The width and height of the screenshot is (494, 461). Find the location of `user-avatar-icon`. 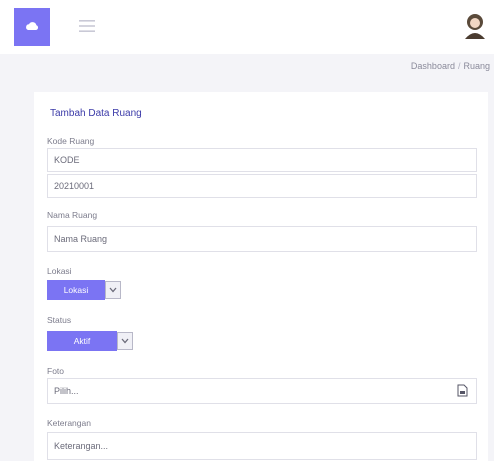

user-avatar-icon is located at coordinates (475, 26).